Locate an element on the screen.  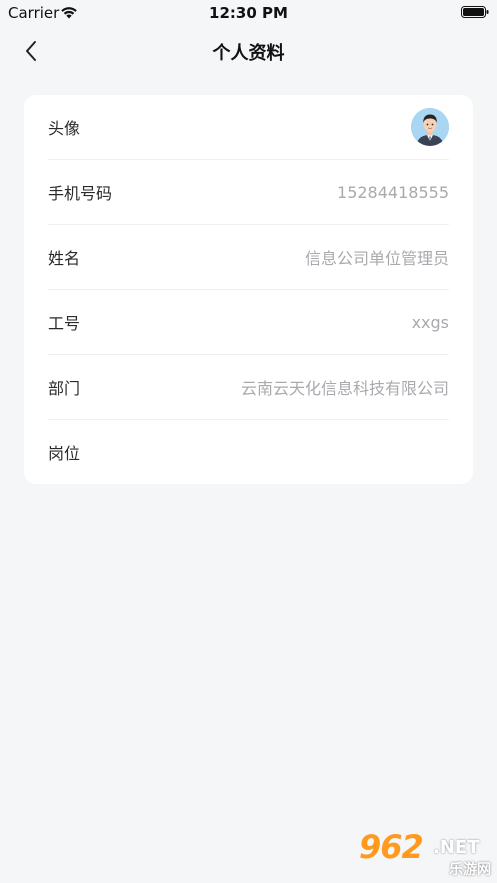
battery-icon is located at coordinates (475, 12).